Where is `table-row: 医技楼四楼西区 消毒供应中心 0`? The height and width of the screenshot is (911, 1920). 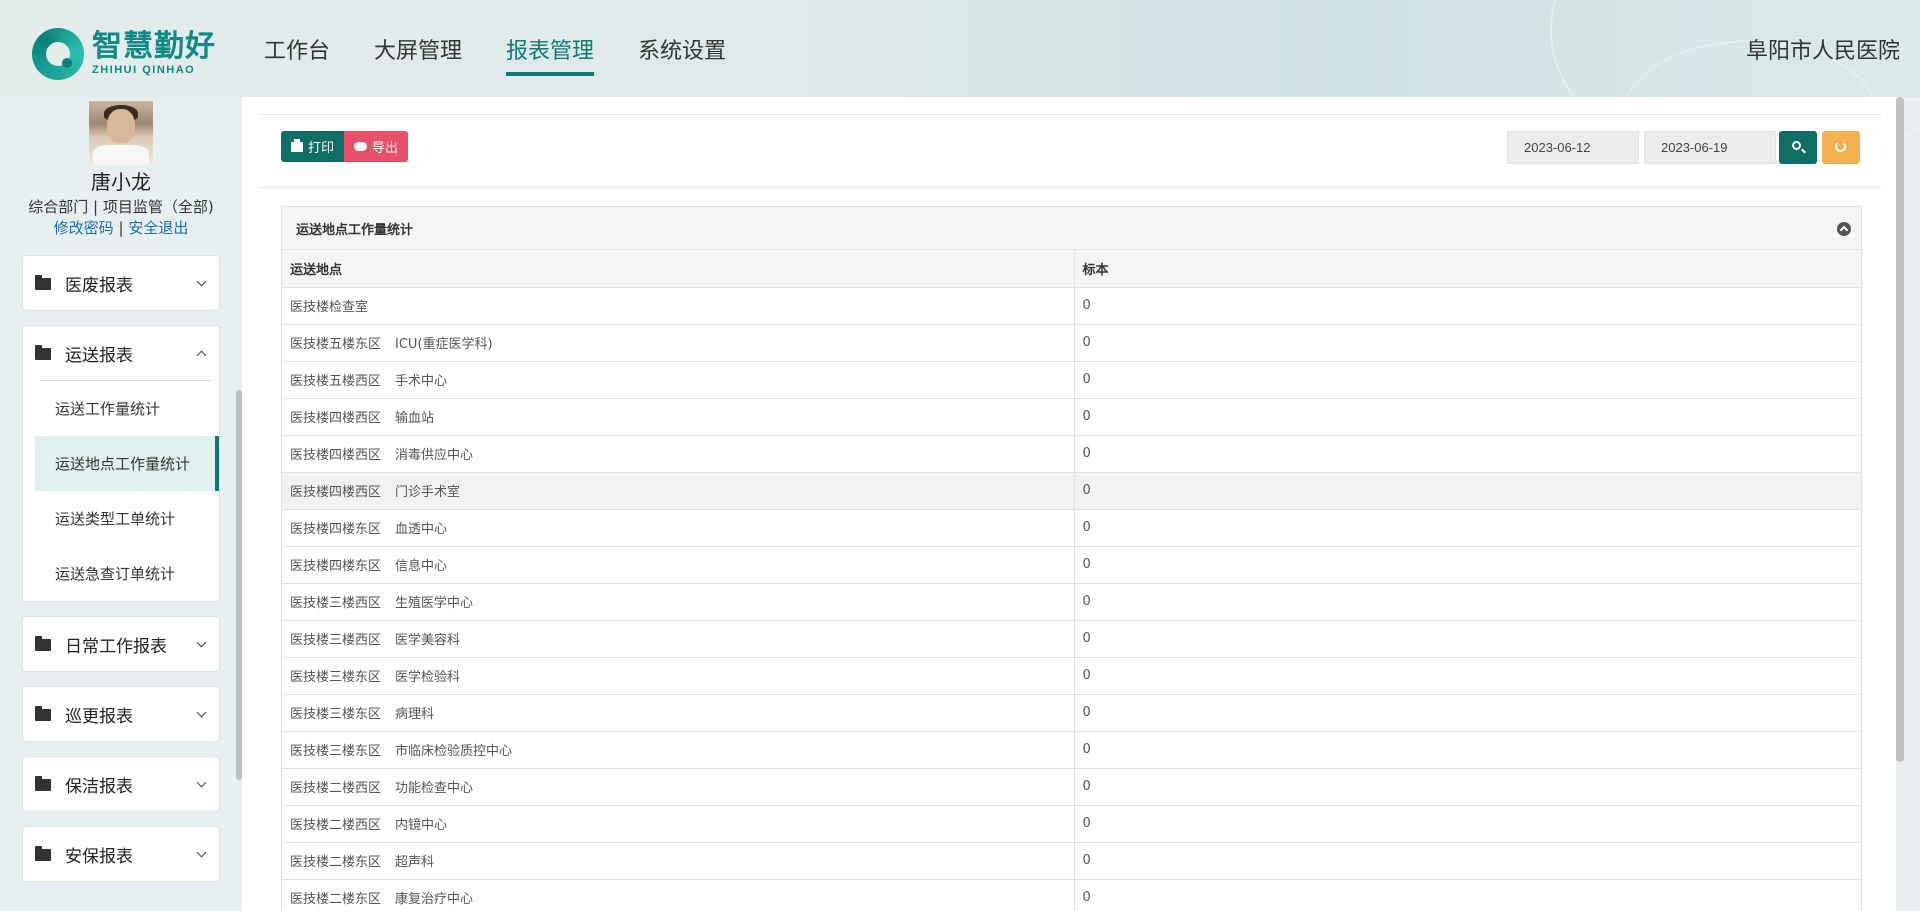 table-row: 医技楼四楼西区 消毒供应中心 0 is located at coordinates (1071, 454).